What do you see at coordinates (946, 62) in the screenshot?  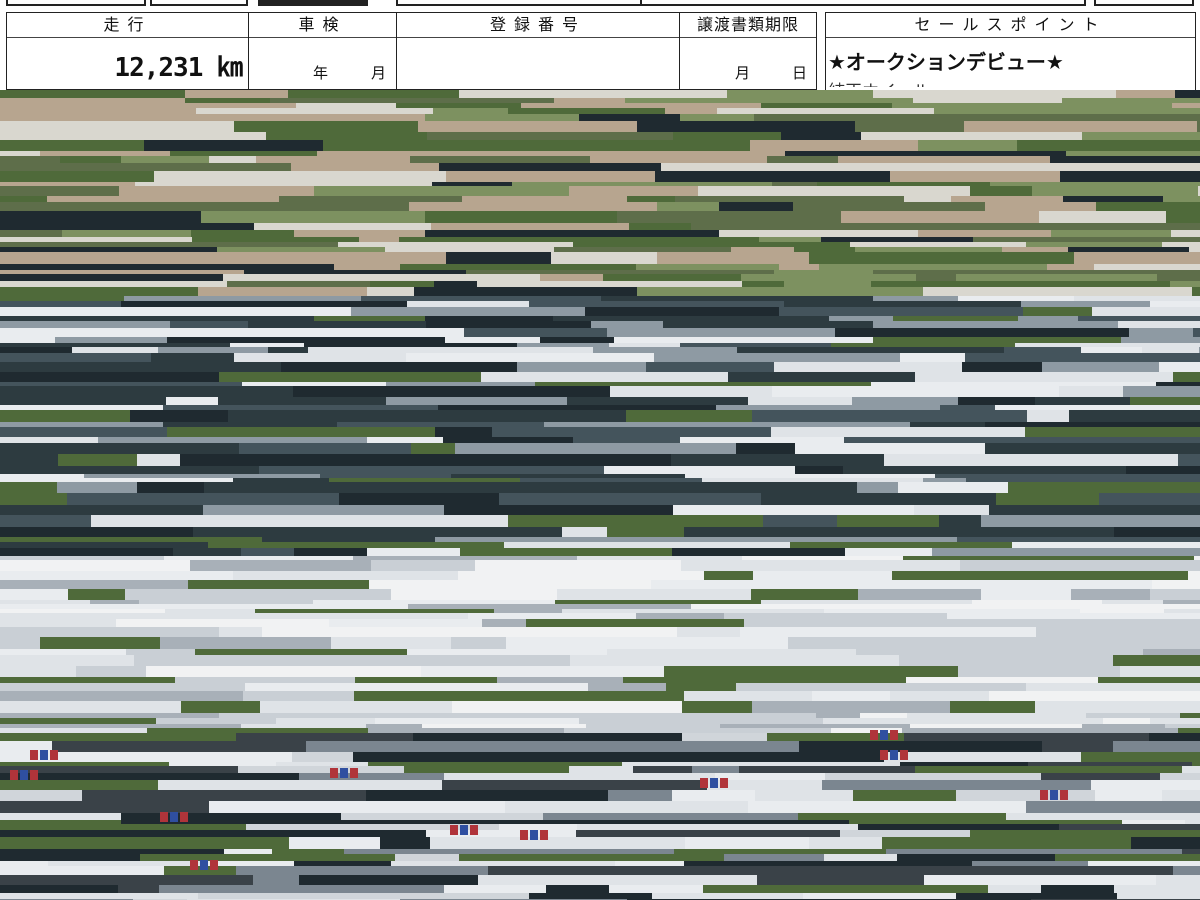 I see `sales-point-line1: ★オークションデビュー★` at bounding box center [946, 62].